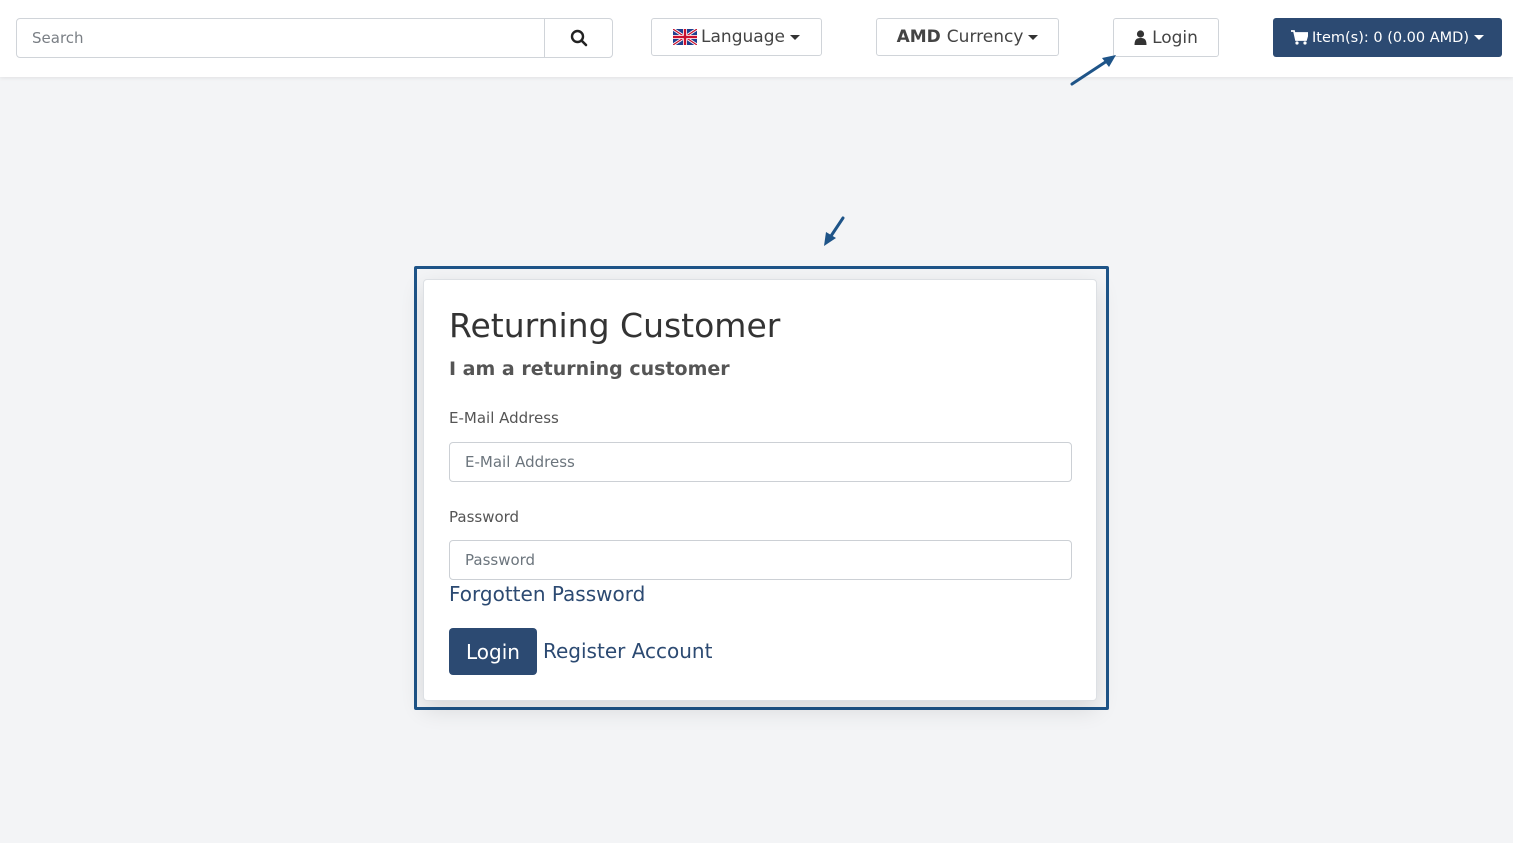 The image size is (1513, 843). I want to click on cart-dropdown: Item(s): 0 (0.00 AMD), so click(1387, 37).